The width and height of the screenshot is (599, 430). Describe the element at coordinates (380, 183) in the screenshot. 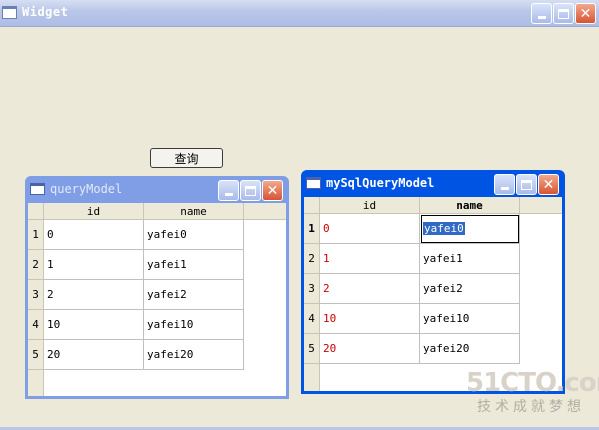

I see `sql-query-model-title: mySqlQueryModel` at that location.